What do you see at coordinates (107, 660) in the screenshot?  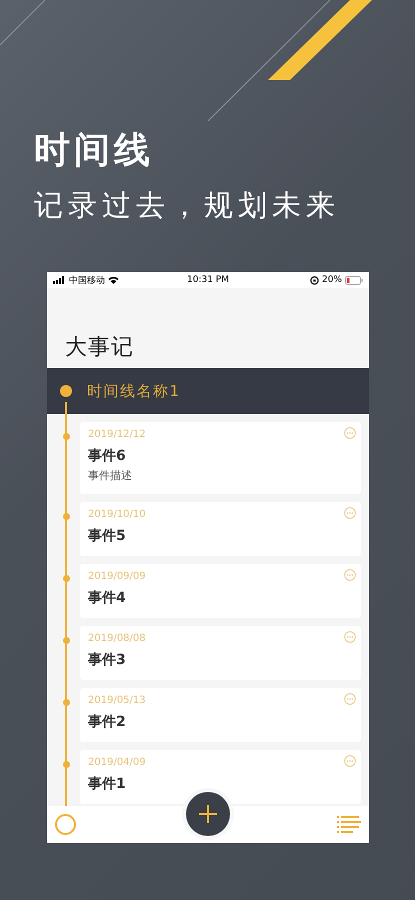 I see `event-title: 事件3` at bounding box center [107, 660].